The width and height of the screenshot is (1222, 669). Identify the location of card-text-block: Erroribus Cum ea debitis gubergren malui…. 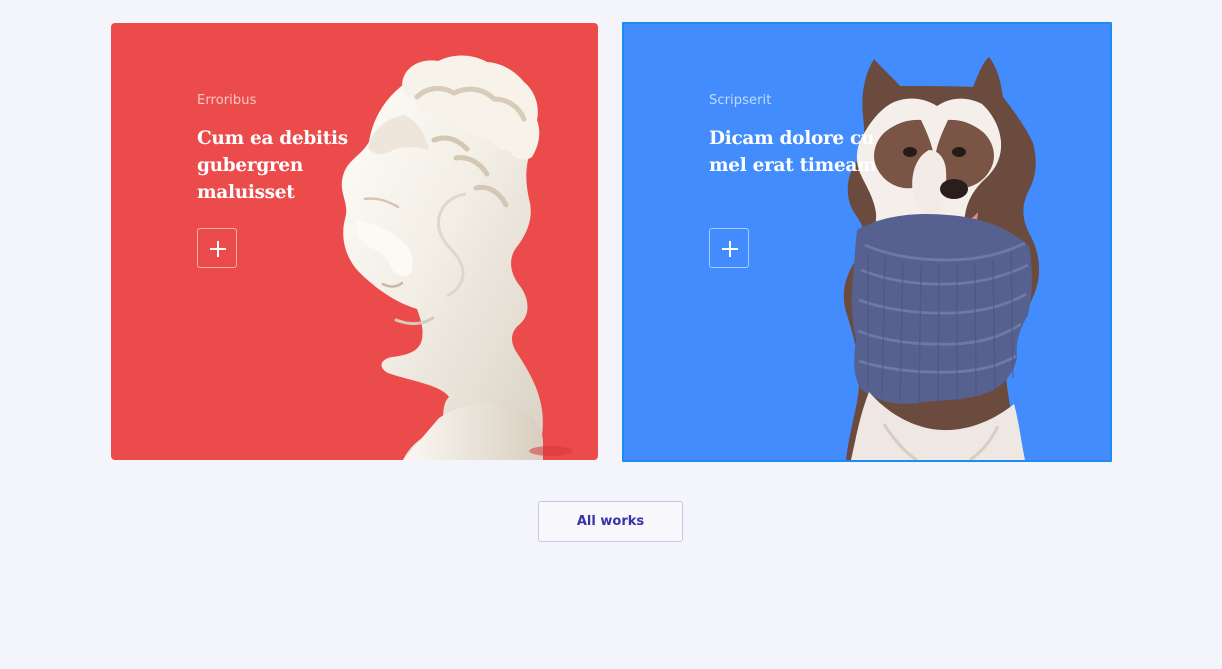
(282, 180).